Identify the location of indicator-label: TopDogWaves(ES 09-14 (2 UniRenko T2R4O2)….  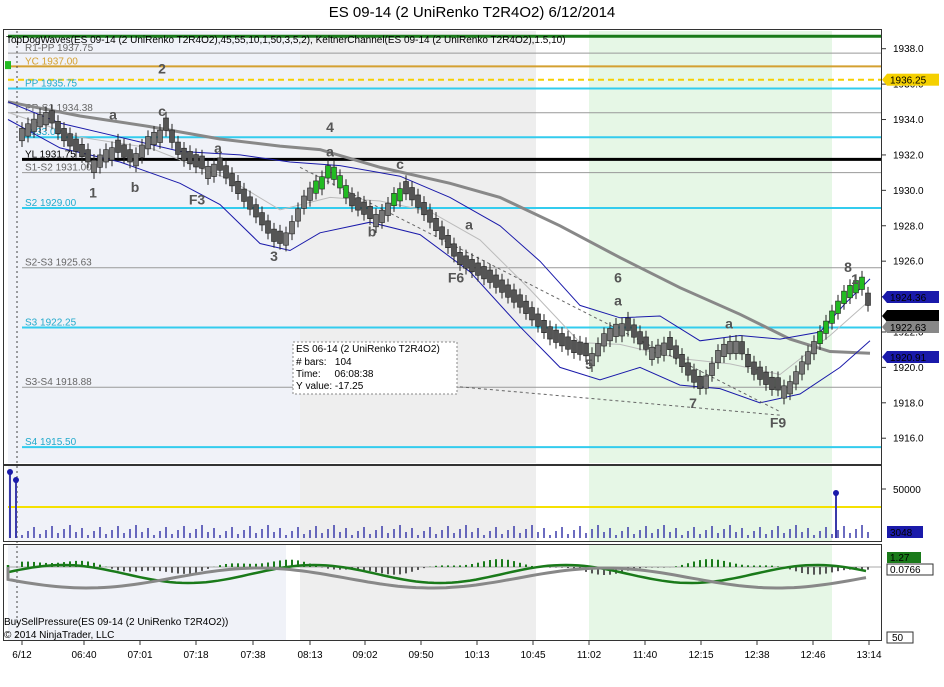
(286, 40).